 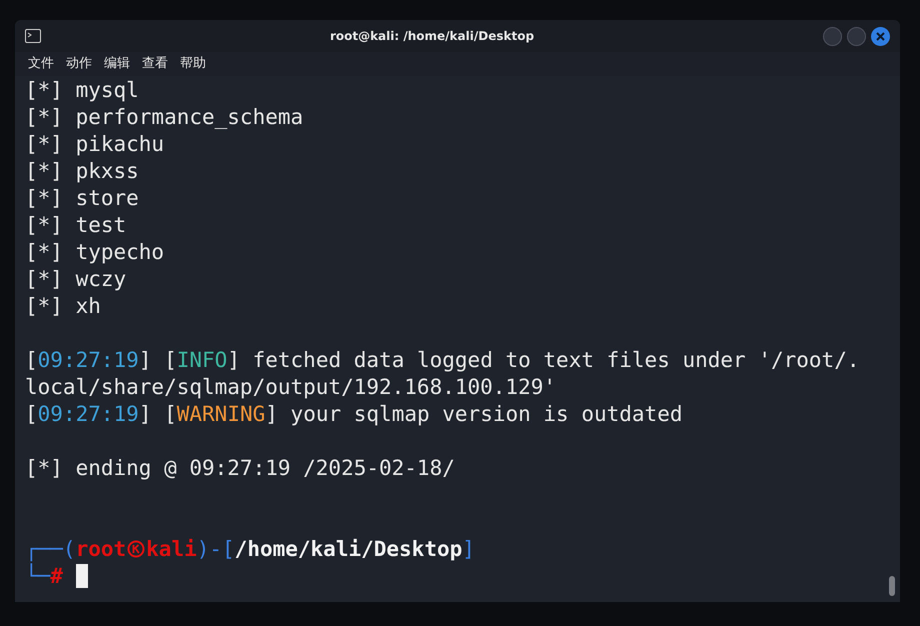 I want to click on terminal-text: [*] mysql, so click(x=82, y=90).